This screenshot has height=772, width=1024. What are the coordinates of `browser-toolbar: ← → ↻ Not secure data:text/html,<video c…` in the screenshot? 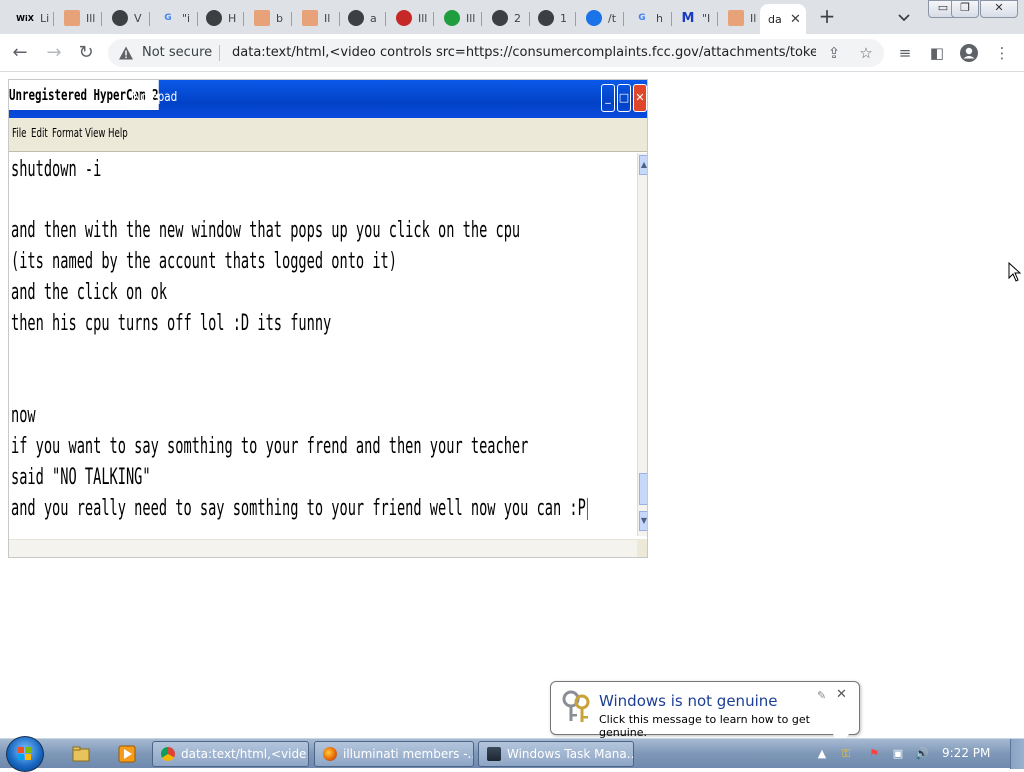 It's located at (512, 53).